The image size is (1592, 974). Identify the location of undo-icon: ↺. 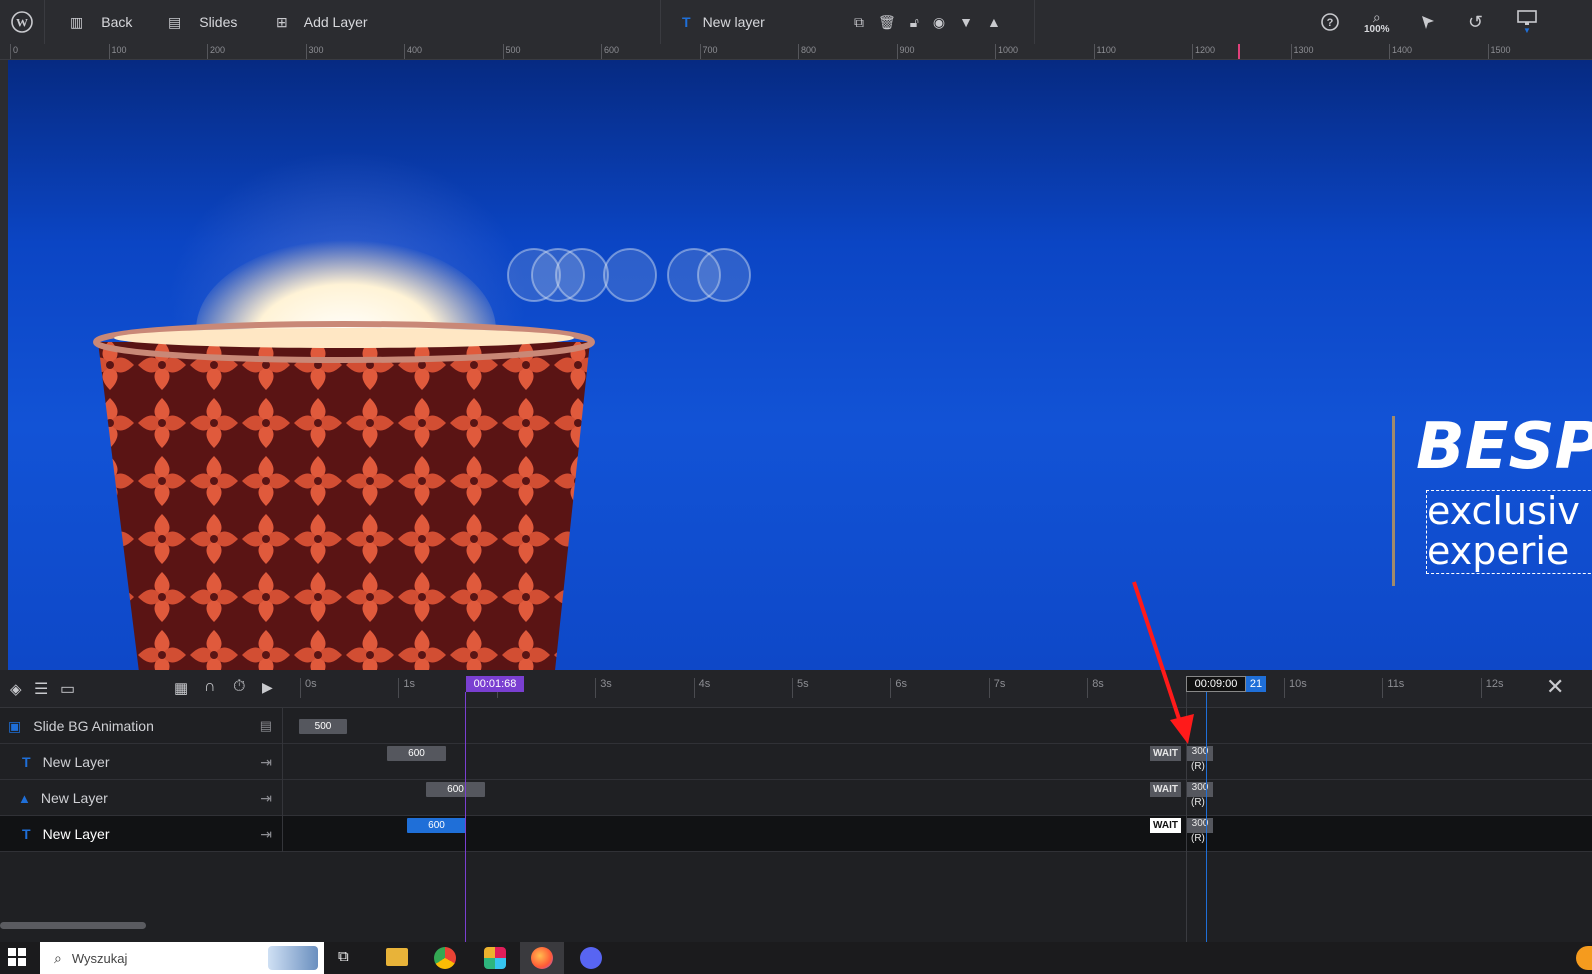
(1475, 22).